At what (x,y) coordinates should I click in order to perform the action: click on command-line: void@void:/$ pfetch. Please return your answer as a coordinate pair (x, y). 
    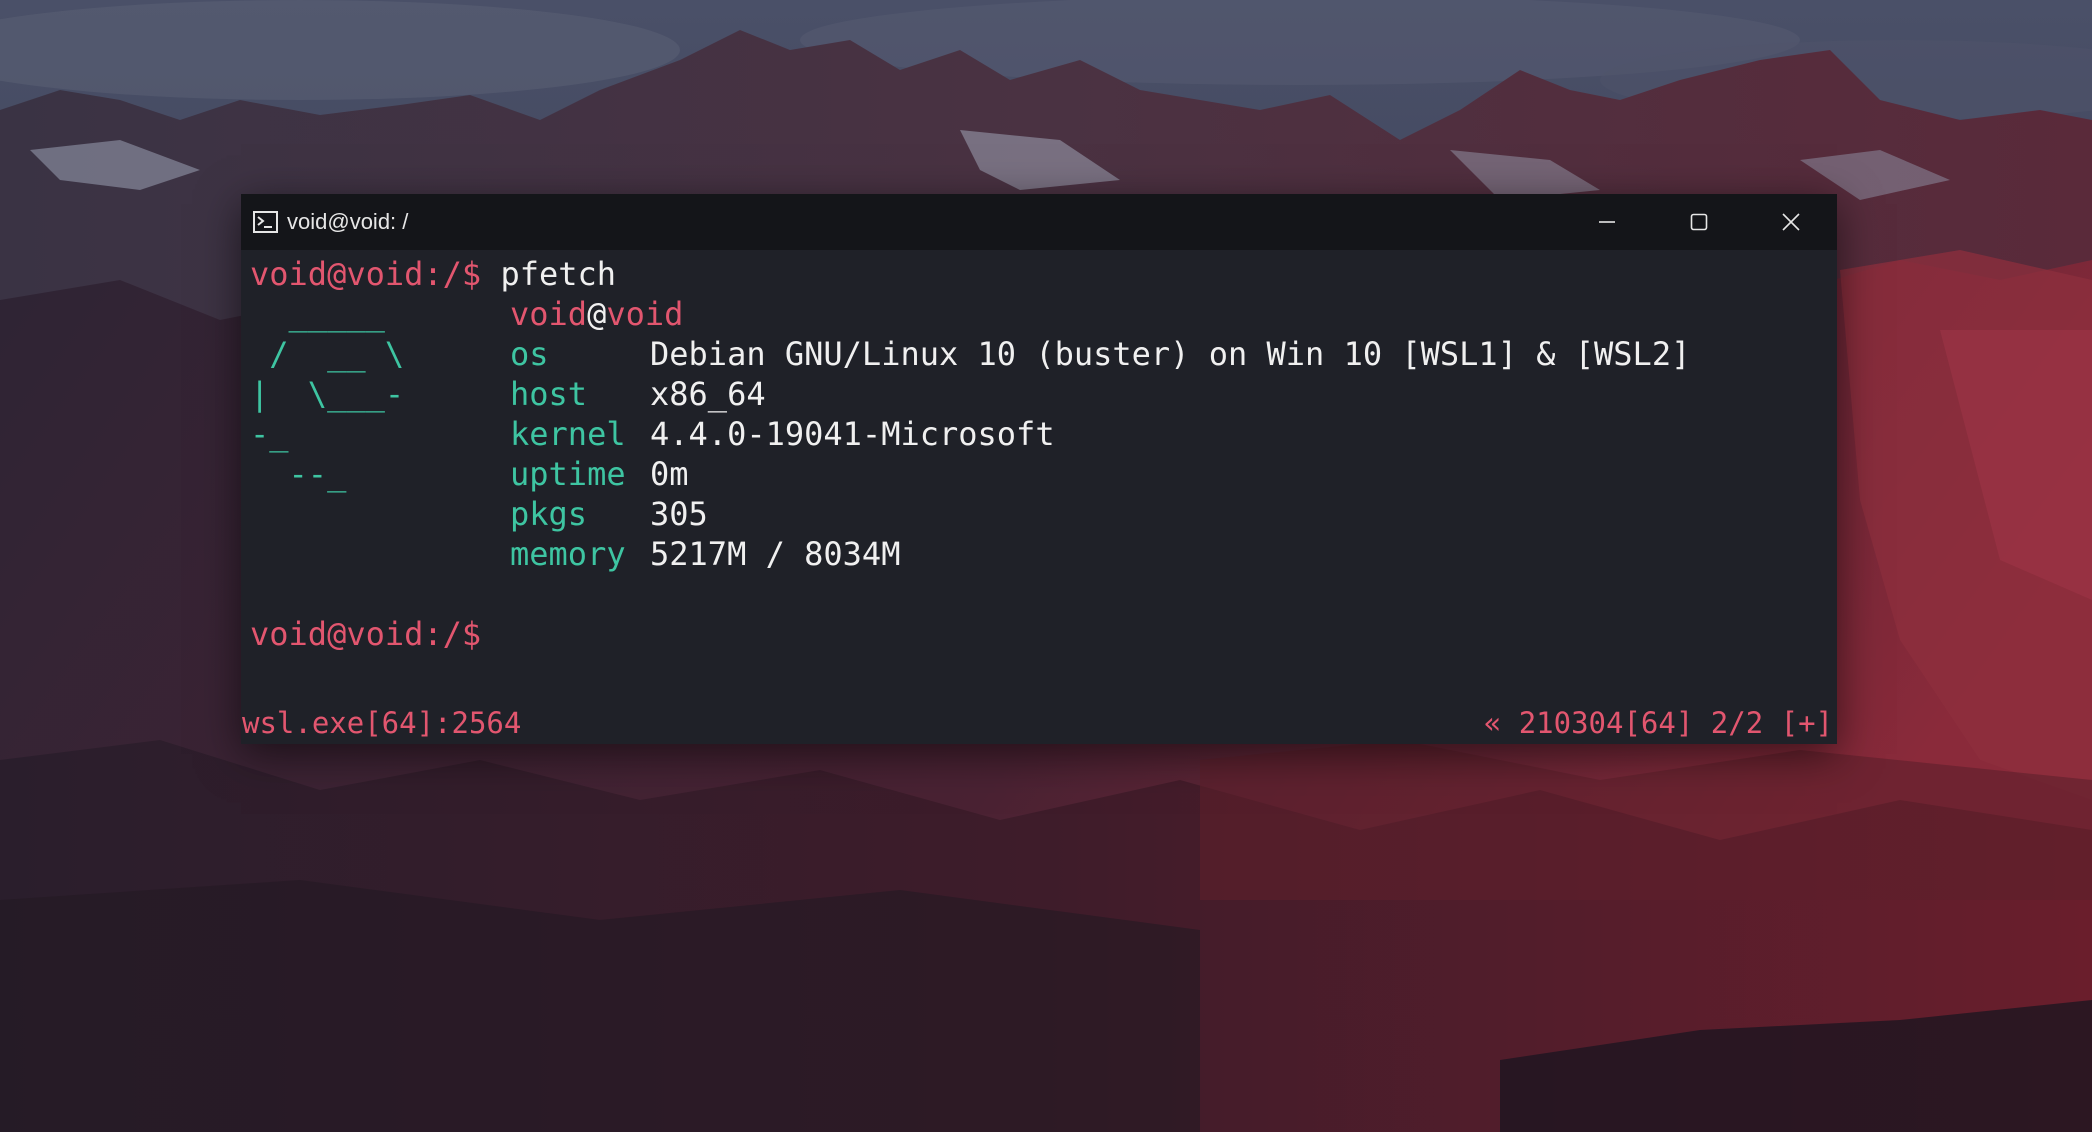
    Looking at the image, I should click on (1040, 274).